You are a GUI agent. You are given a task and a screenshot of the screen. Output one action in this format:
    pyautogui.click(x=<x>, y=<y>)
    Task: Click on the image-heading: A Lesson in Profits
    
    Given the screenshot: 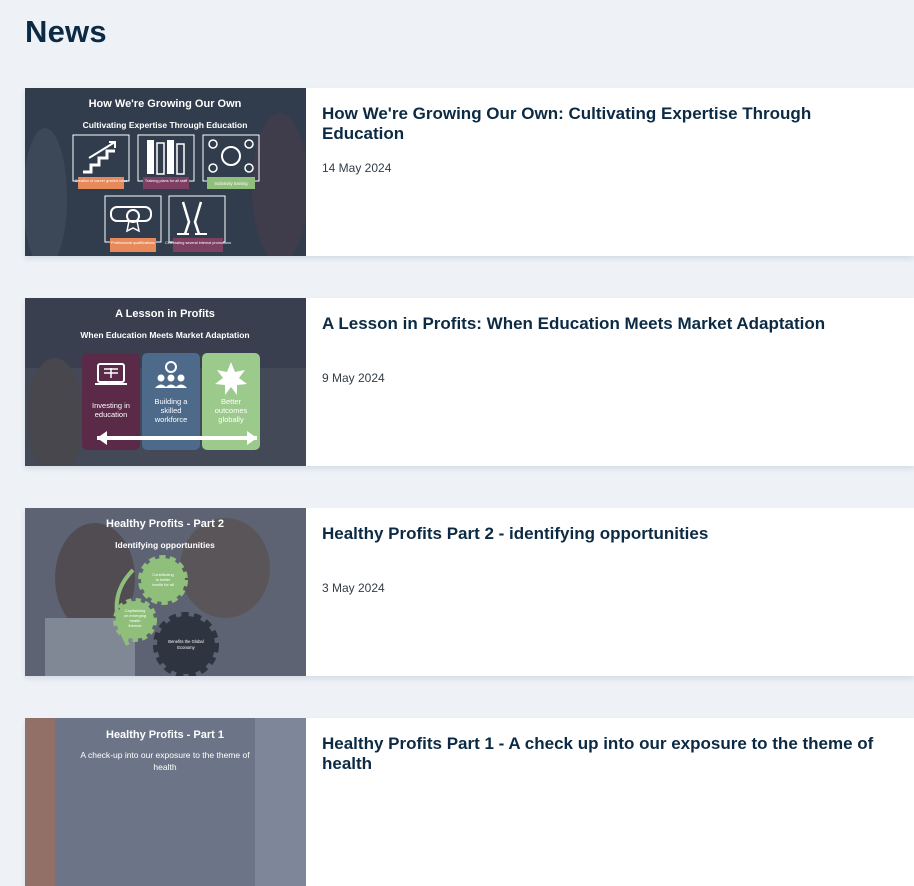 What is the action you would take?
    pyautogui.click(x=165, y=314)
    